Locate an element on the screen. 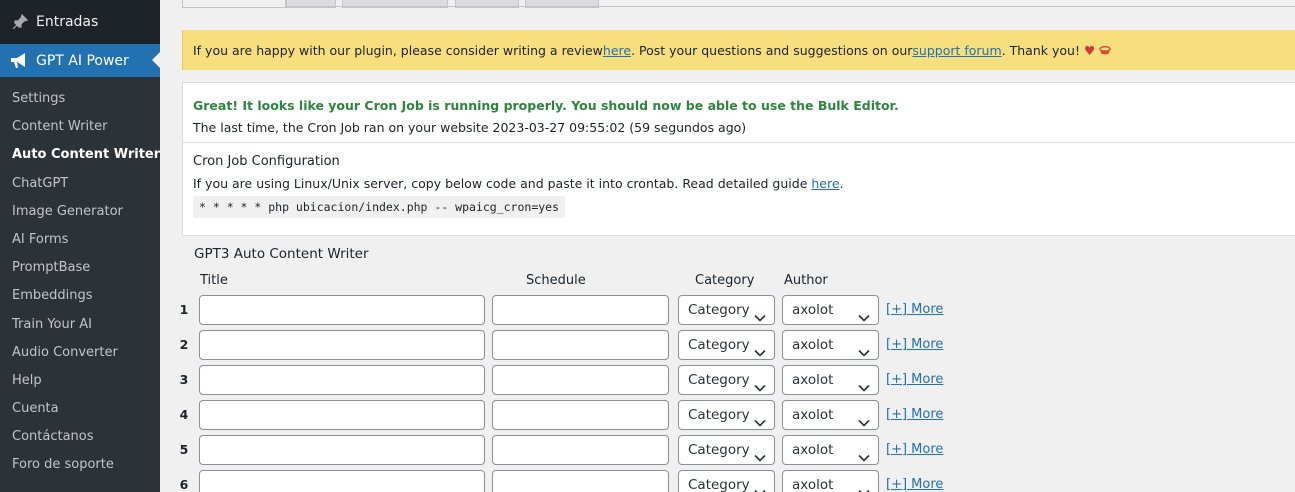 This screenshot has height=492, width=1295. sidebar-item-label: GPT AI Power is located at coordinates (82, 60).